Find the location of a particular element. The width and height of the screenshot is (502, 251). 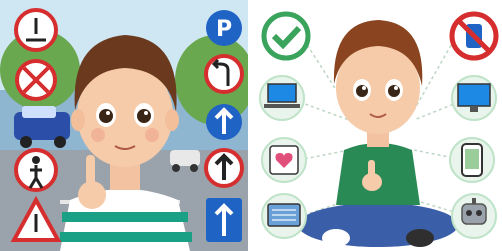

no-left-turn-sign is located at coordinates (224, 74).